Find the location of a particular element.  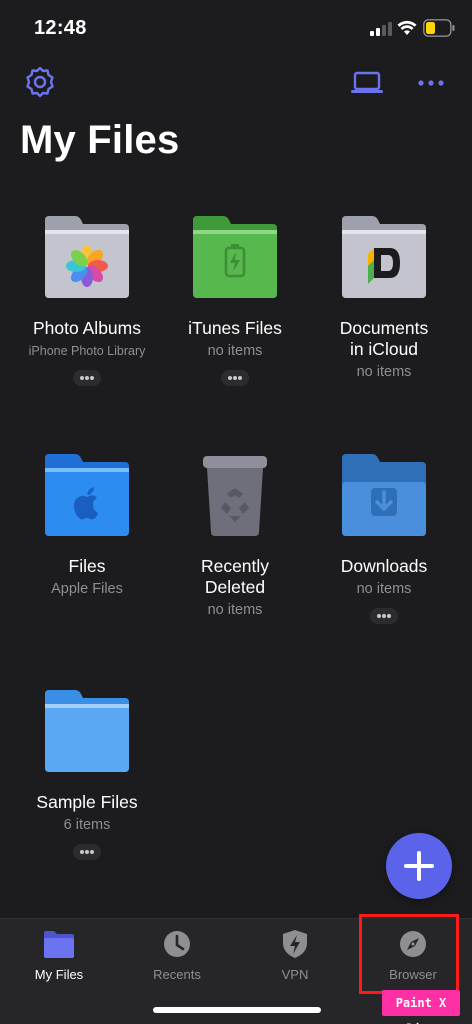

item-name: iTunes Files is located at coordinates (235, 328).